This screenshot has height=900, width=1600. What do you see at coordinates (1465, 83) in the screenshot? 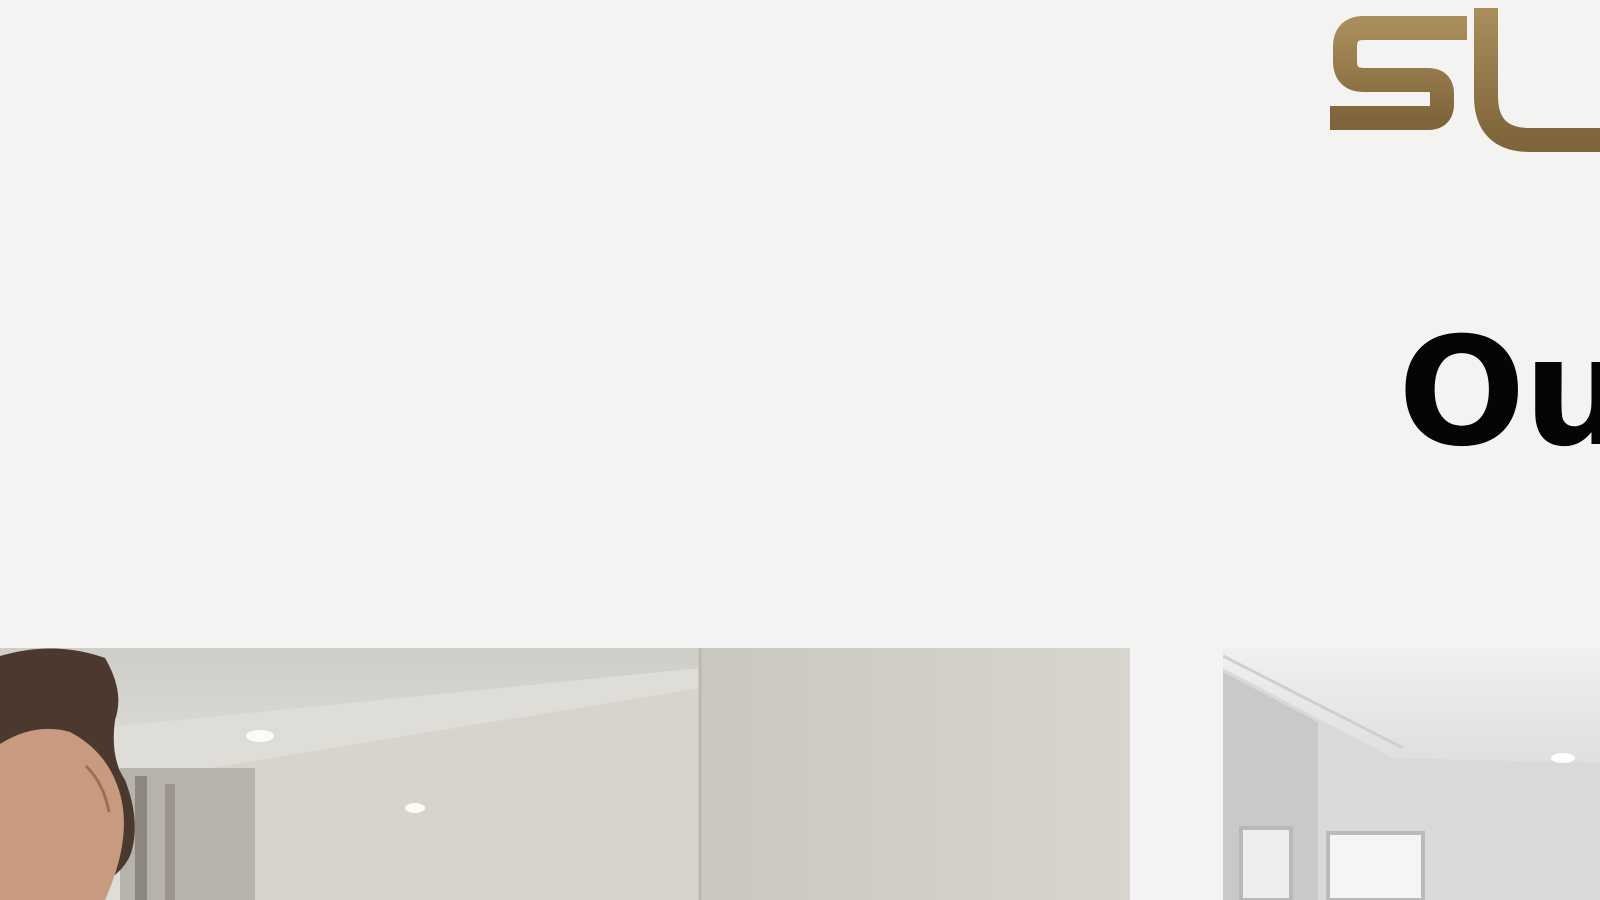
I see `brand-logo` at bounding box center [1465, 83].